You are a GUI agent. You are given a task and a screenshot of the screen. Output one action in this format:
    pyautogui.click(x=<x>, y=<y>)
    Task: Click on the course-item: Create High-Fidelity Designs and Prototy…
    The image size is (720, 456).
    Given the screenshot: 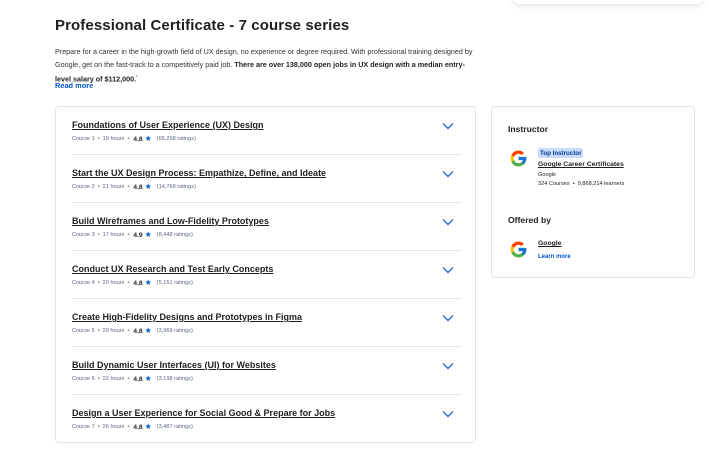 What is the action you would take?
    pyautogui.click(x=267, y=323)
    